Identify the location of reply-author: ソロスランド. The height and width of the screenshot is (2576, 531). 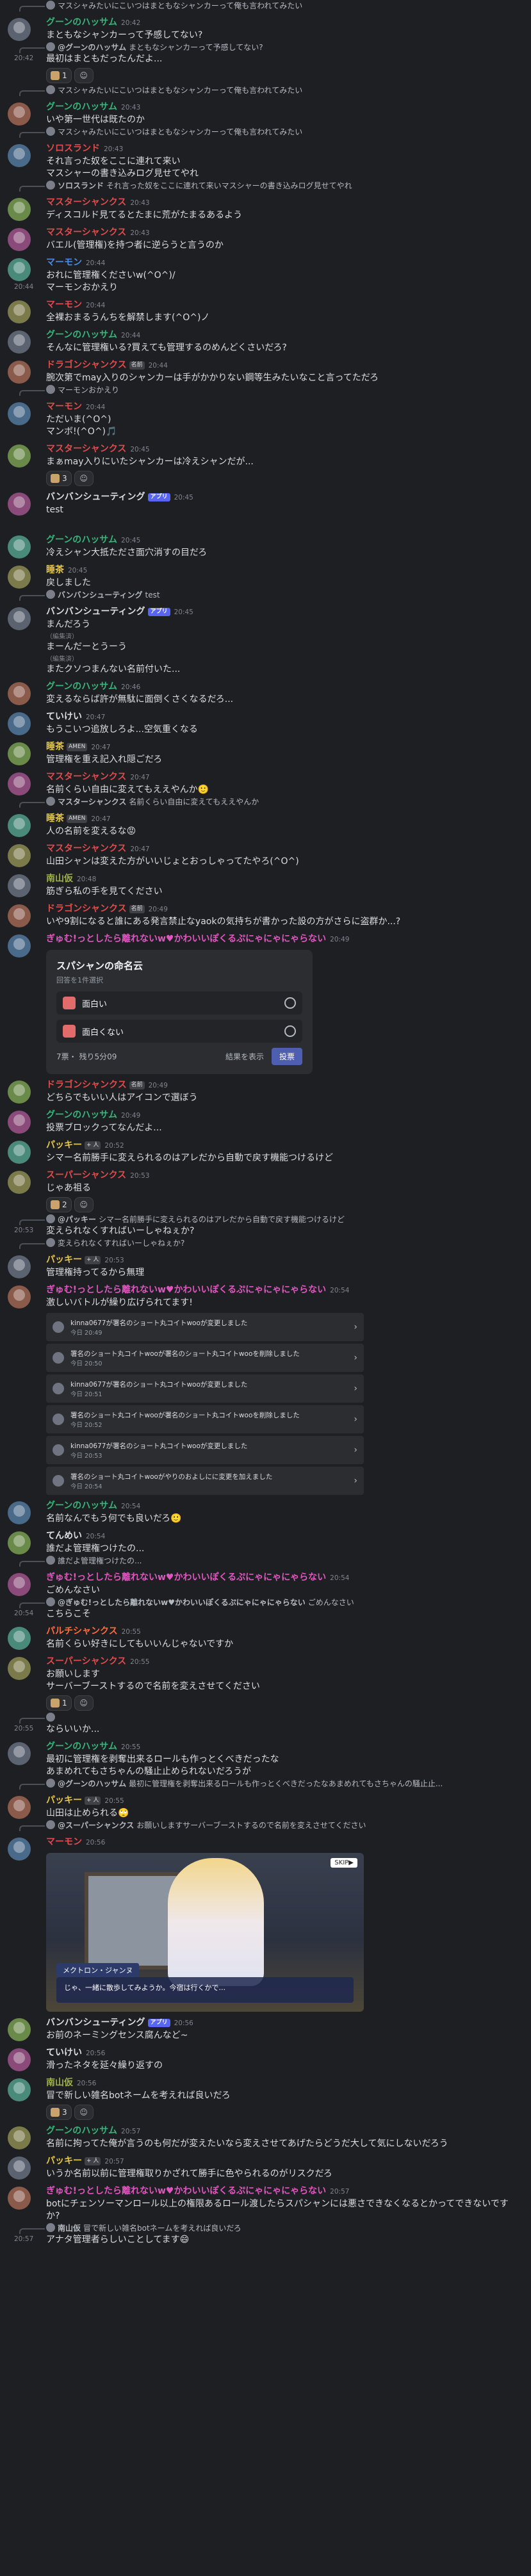
(81, 185).